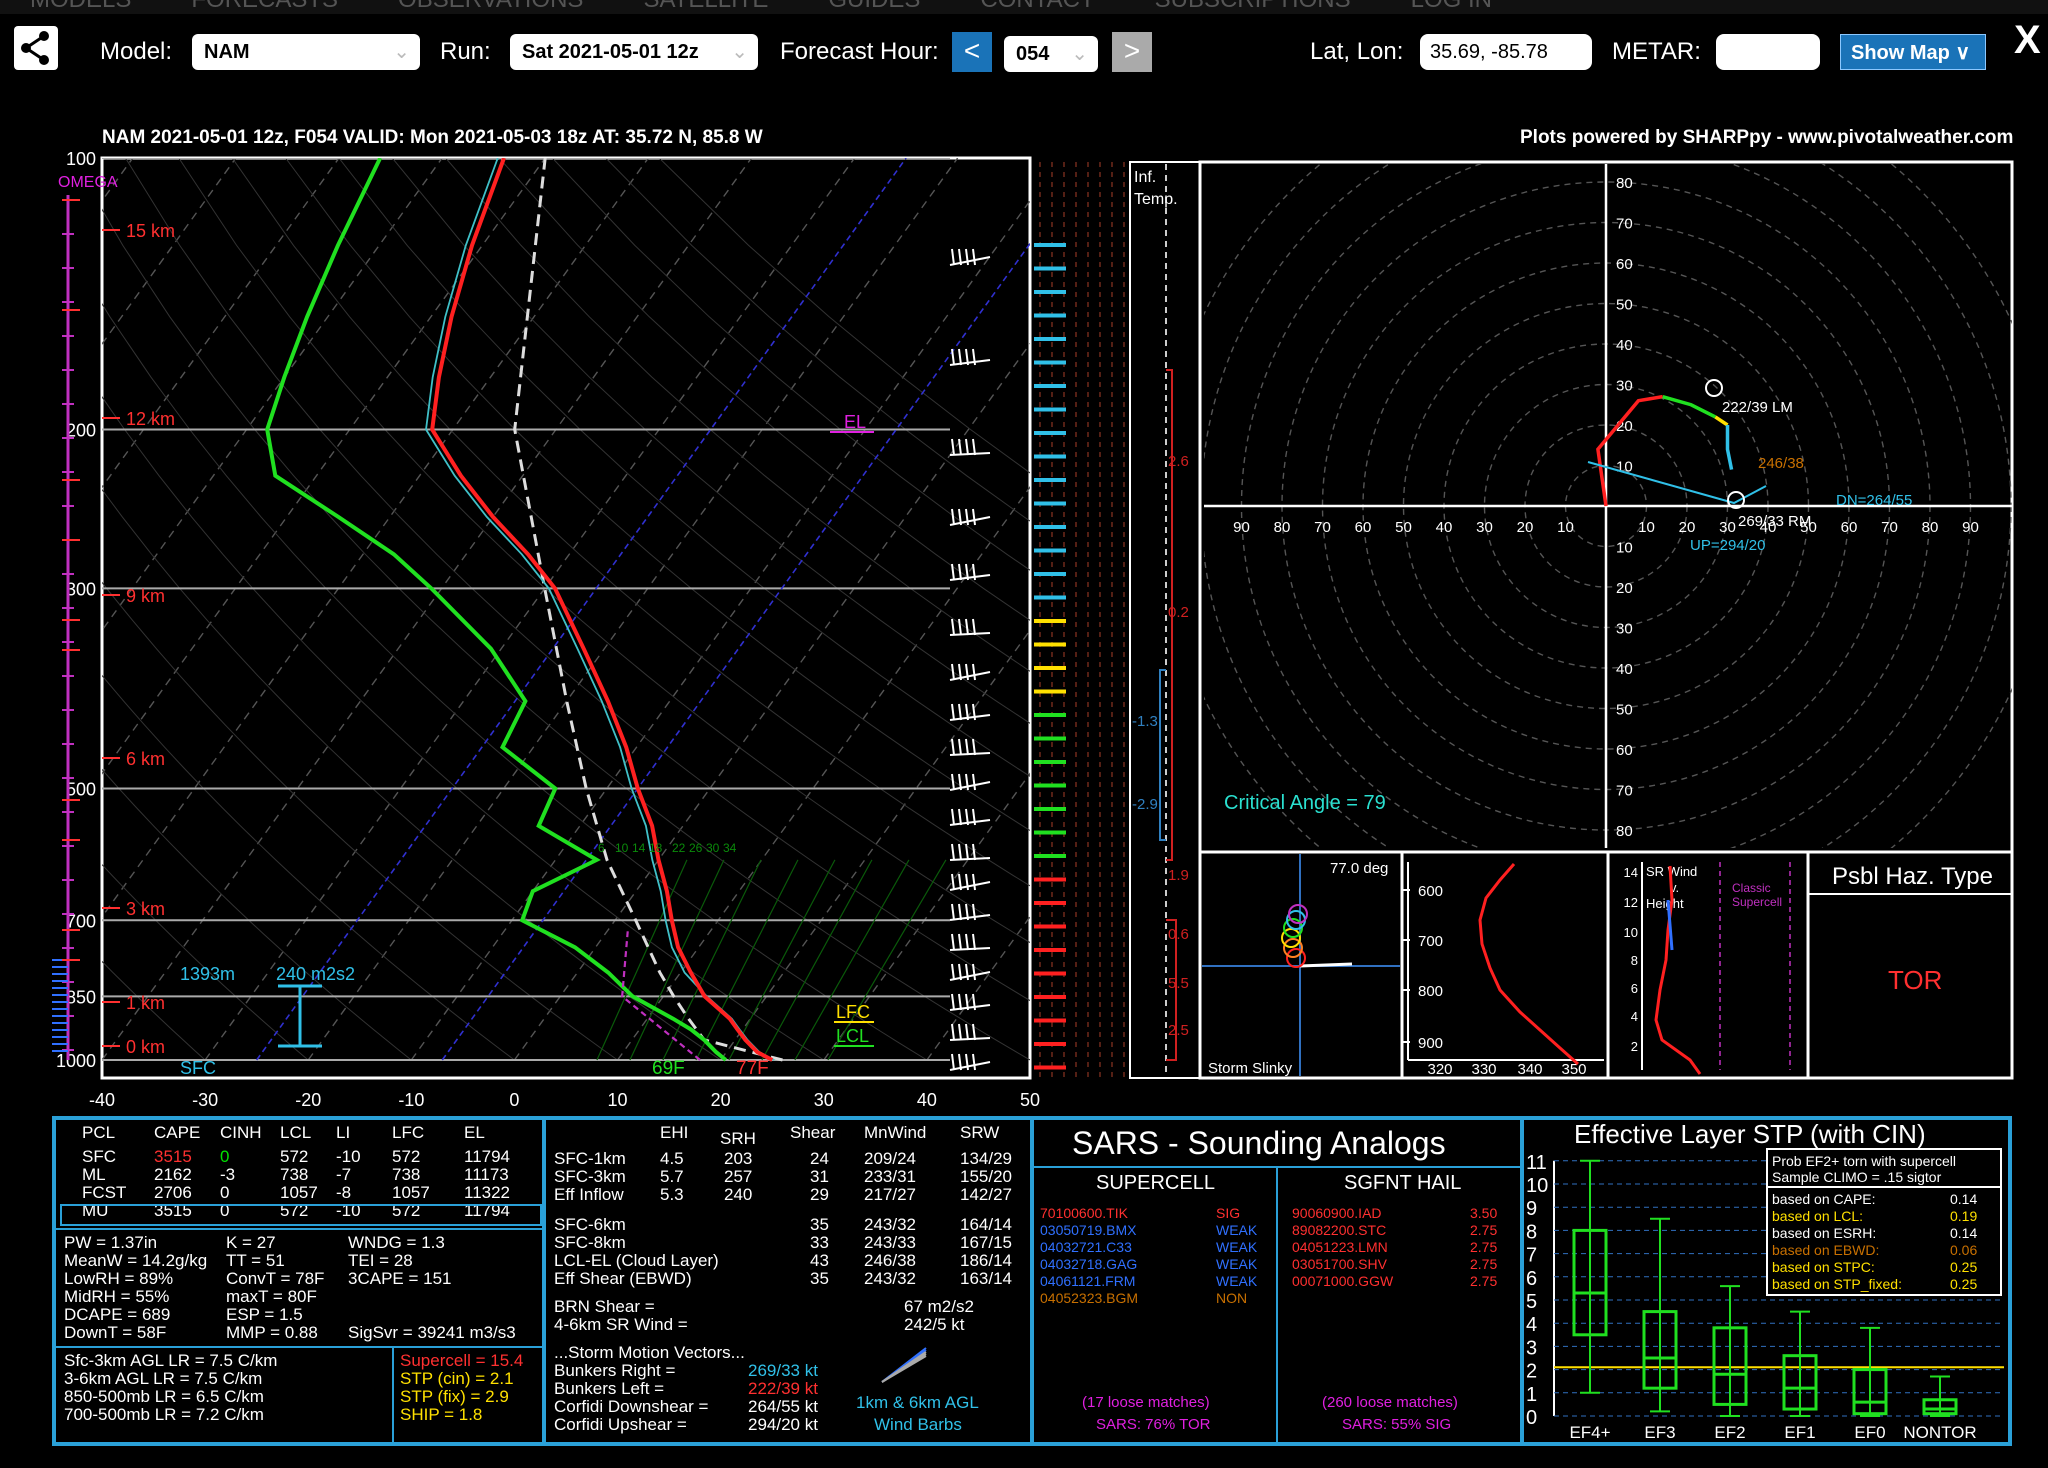  What do you see at coordinates (1624, 548) in the screenshot?
I see `hodo-ring-label: 10` at bounding box center [1624, 548].